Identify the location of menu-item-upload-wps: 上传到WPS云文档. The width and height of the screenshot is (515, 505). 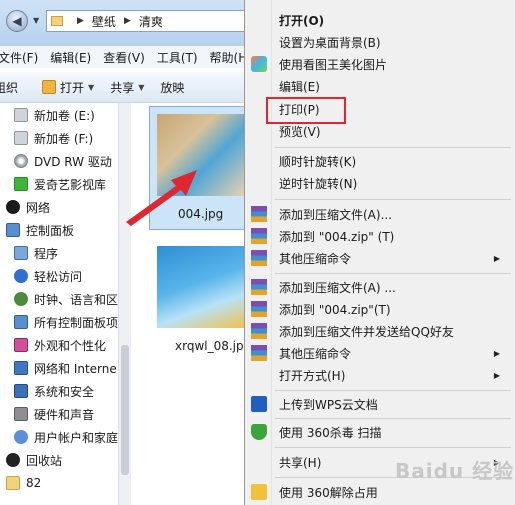
(380, 404).